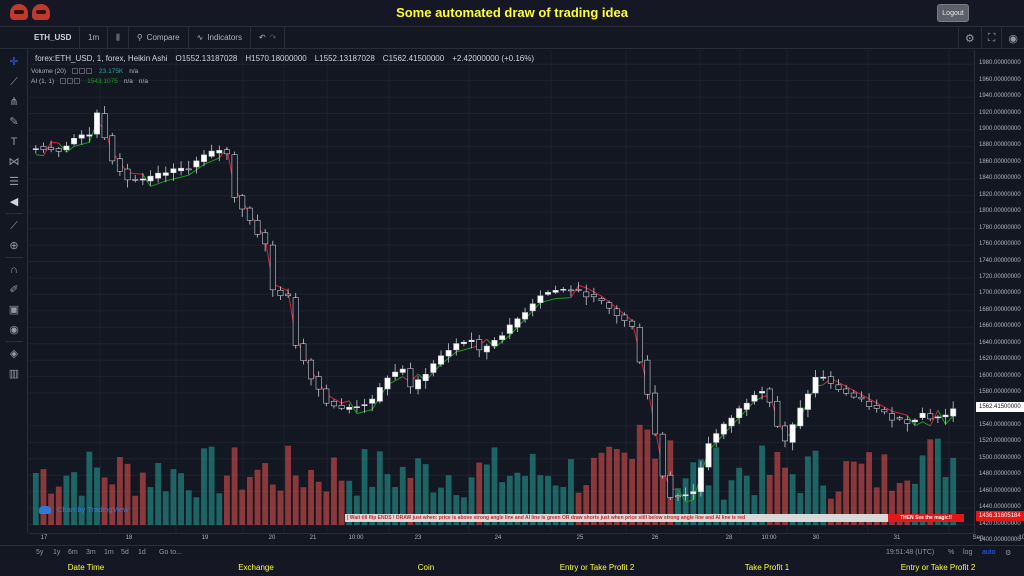 The image size is (1024, 576). I want to click on range-1m-button: 1m, so click(109, 552).